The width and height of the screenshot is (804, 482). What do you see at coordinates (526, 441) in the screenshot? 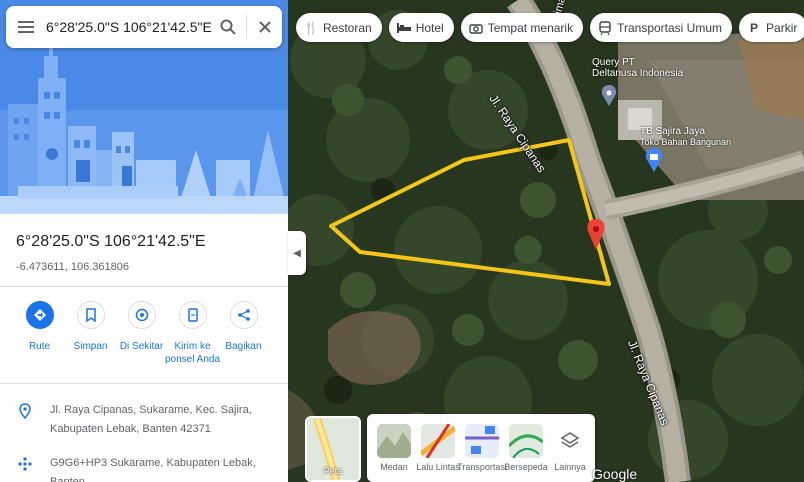
I see `biking-thumb` at bounding box center [526, 441].